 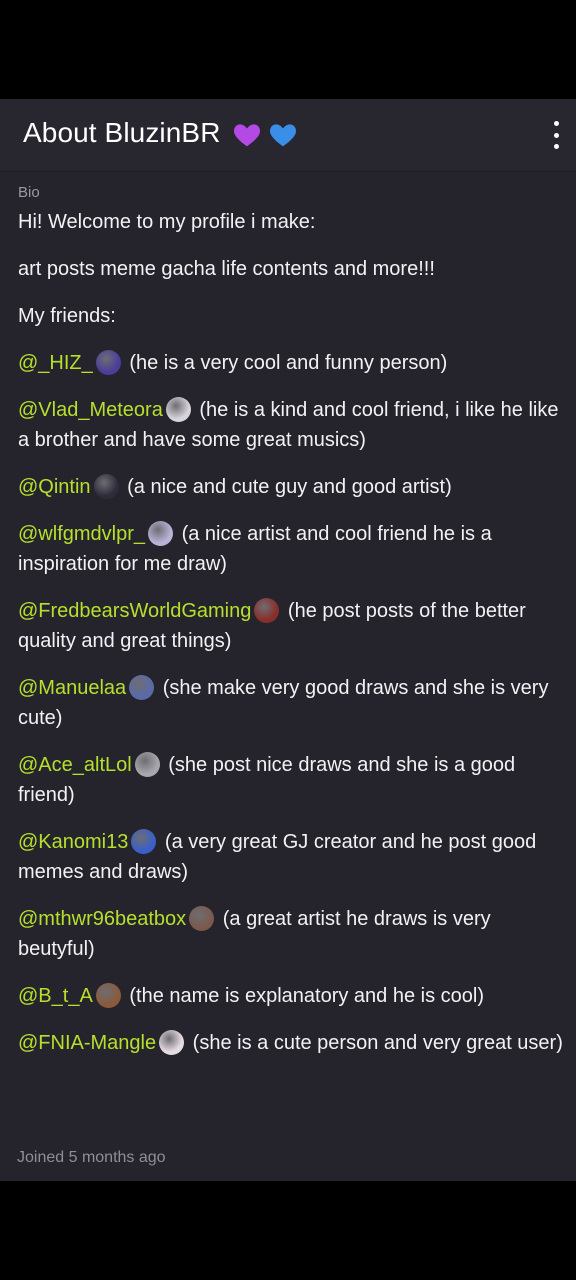 What do you see at coordinates (303, 996) in the screenshot?
I see `friend-note: (the name is explanatory and he is cool)` at bounding box center [303, 996].